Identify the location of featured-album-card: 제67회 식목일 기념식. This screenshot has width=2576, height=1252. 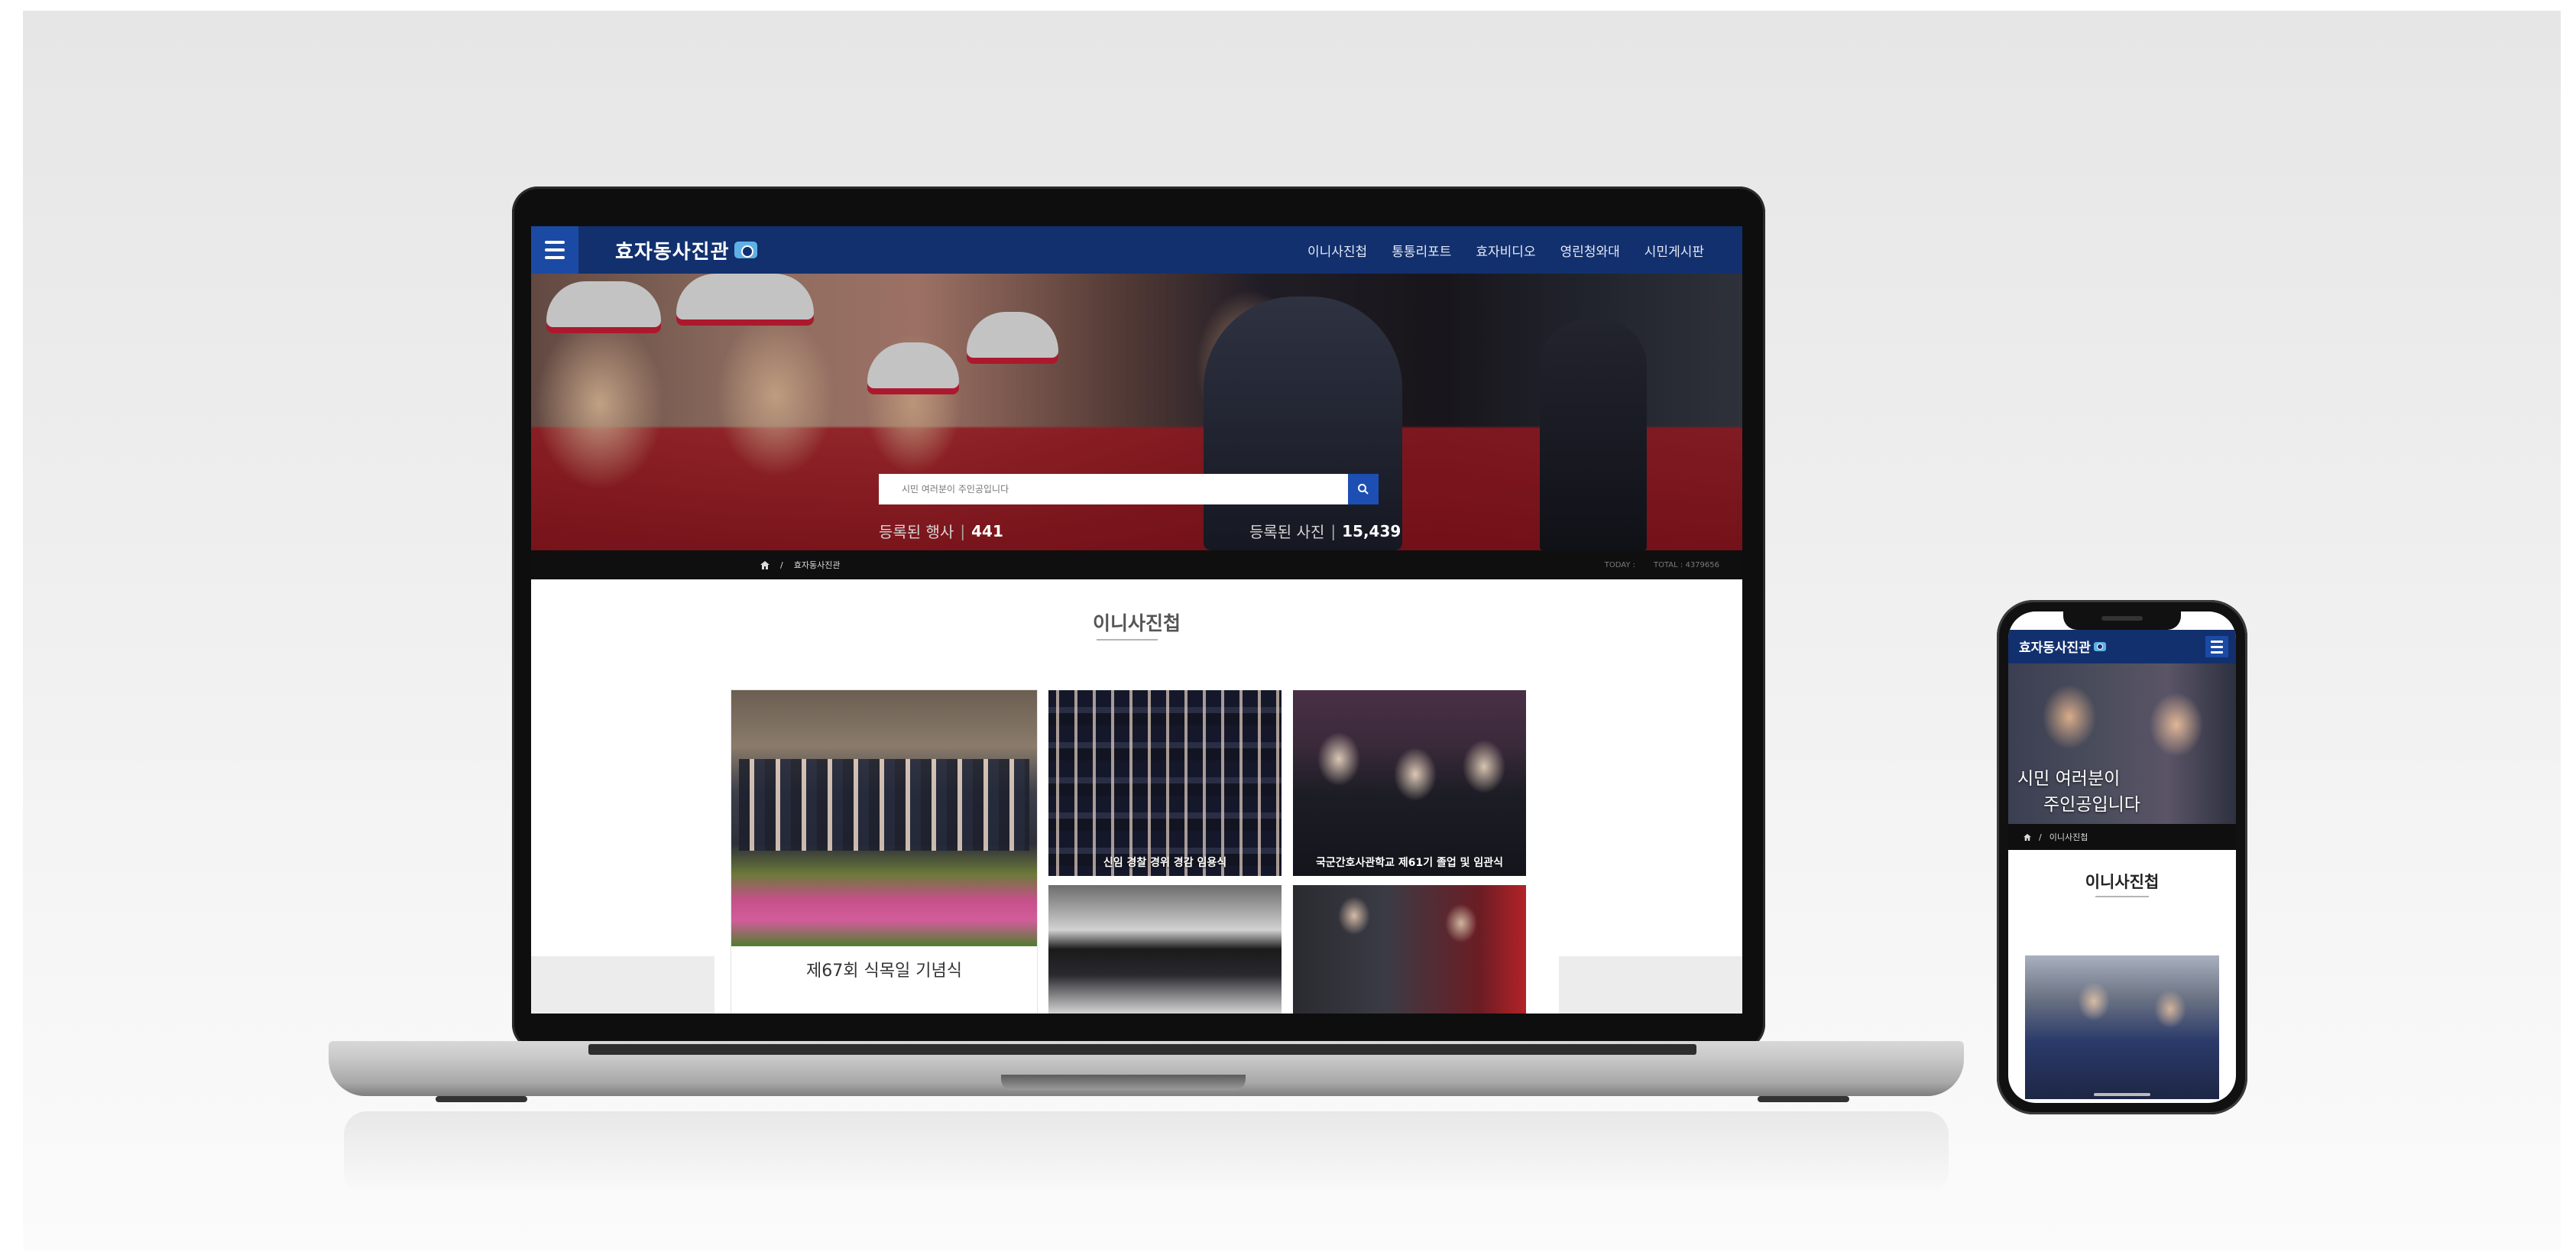
(884, 852).